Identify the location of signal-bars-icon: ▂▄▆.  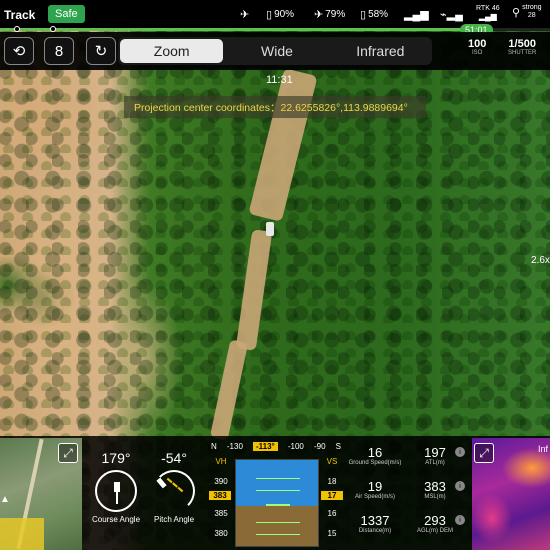
(416, 15).